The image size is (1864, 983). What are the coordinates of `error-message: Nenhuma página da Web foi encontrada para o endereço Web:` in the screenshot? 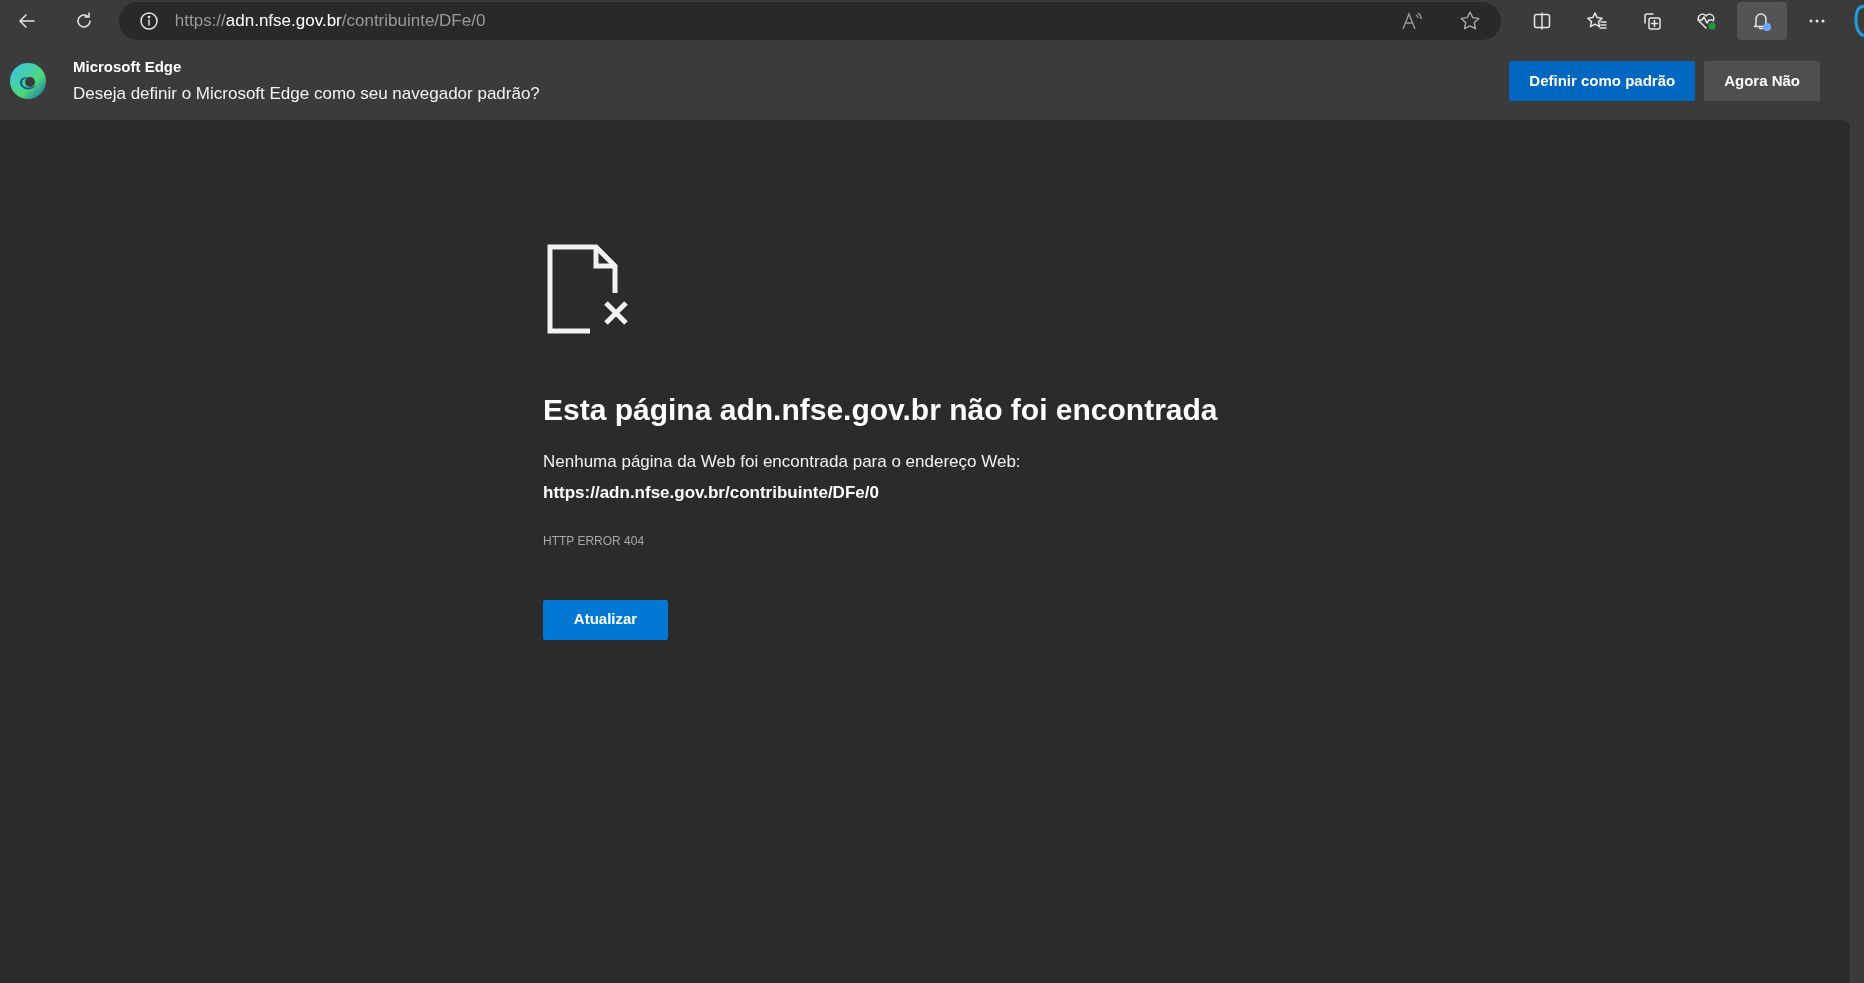 It's located at (782, 461).